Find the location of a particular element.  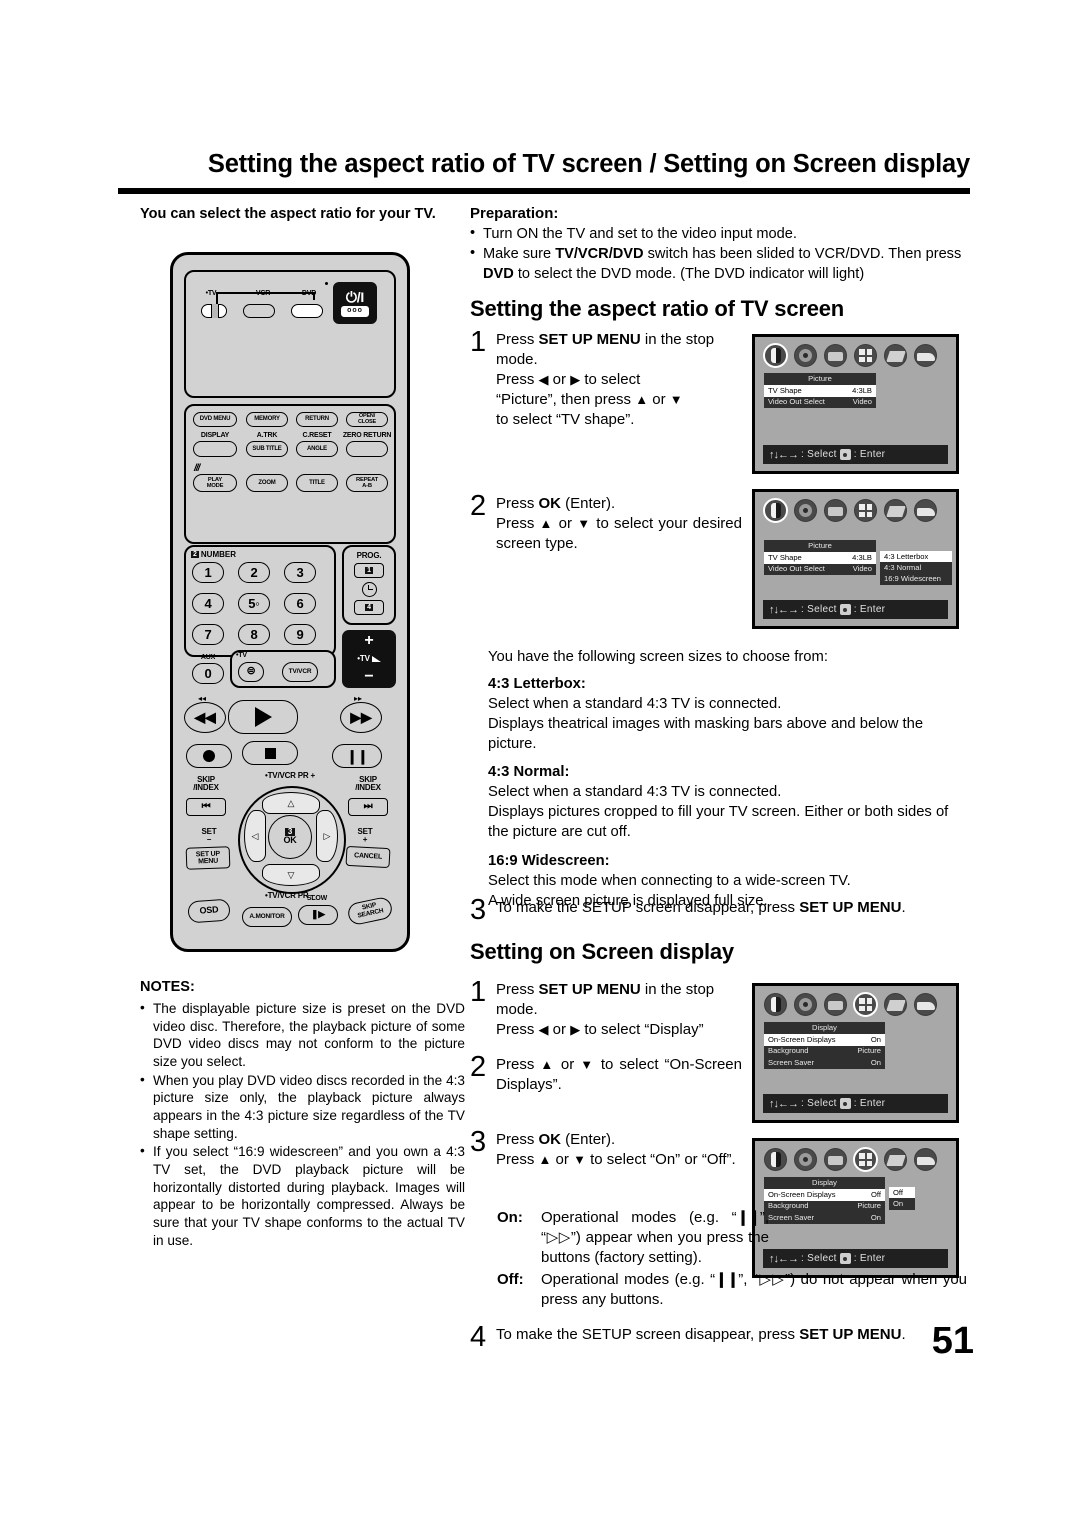

volume-down-button: − is located at coordinates (368, 676).